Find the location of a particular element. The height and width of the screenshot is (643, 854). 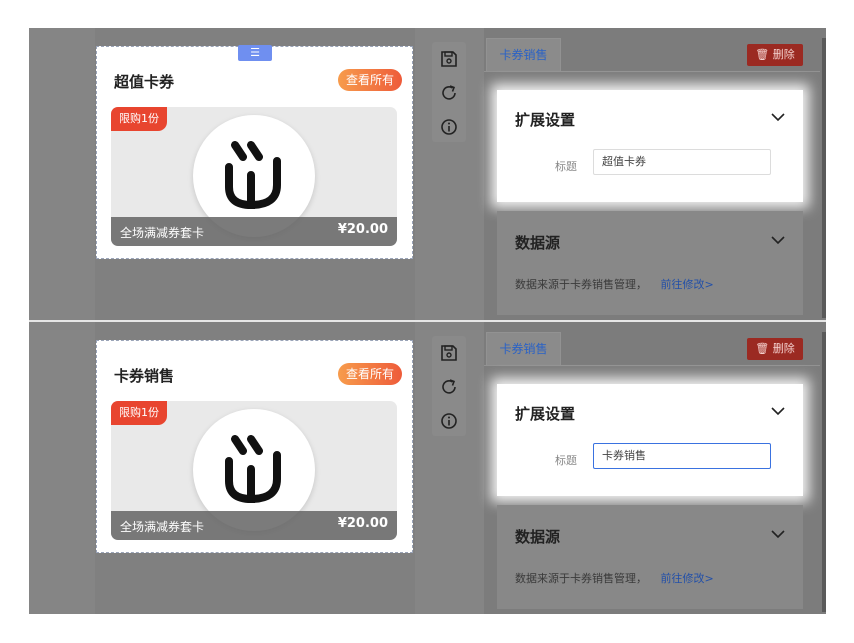

coupon-widget: ☰ 超值卡券 查看所有 限购1份 全场满减券套卡 ¥20.00 is located at coordinates (254, 152).